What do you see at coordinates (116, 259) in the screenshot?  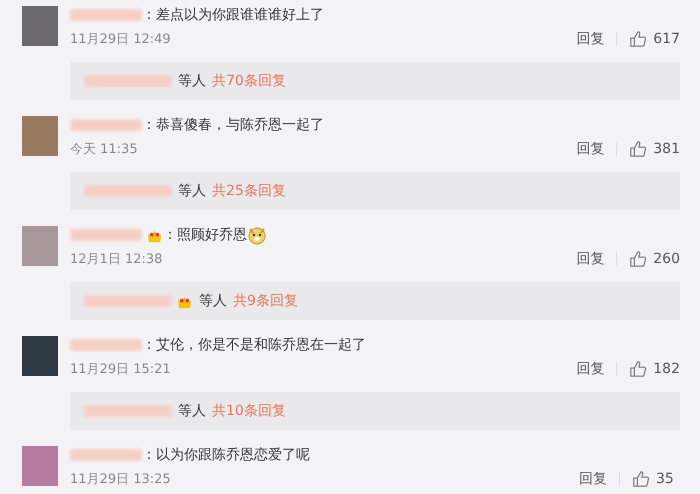 I see `comment-time: 12月1日 12:38` at bounding box center [116, 259].